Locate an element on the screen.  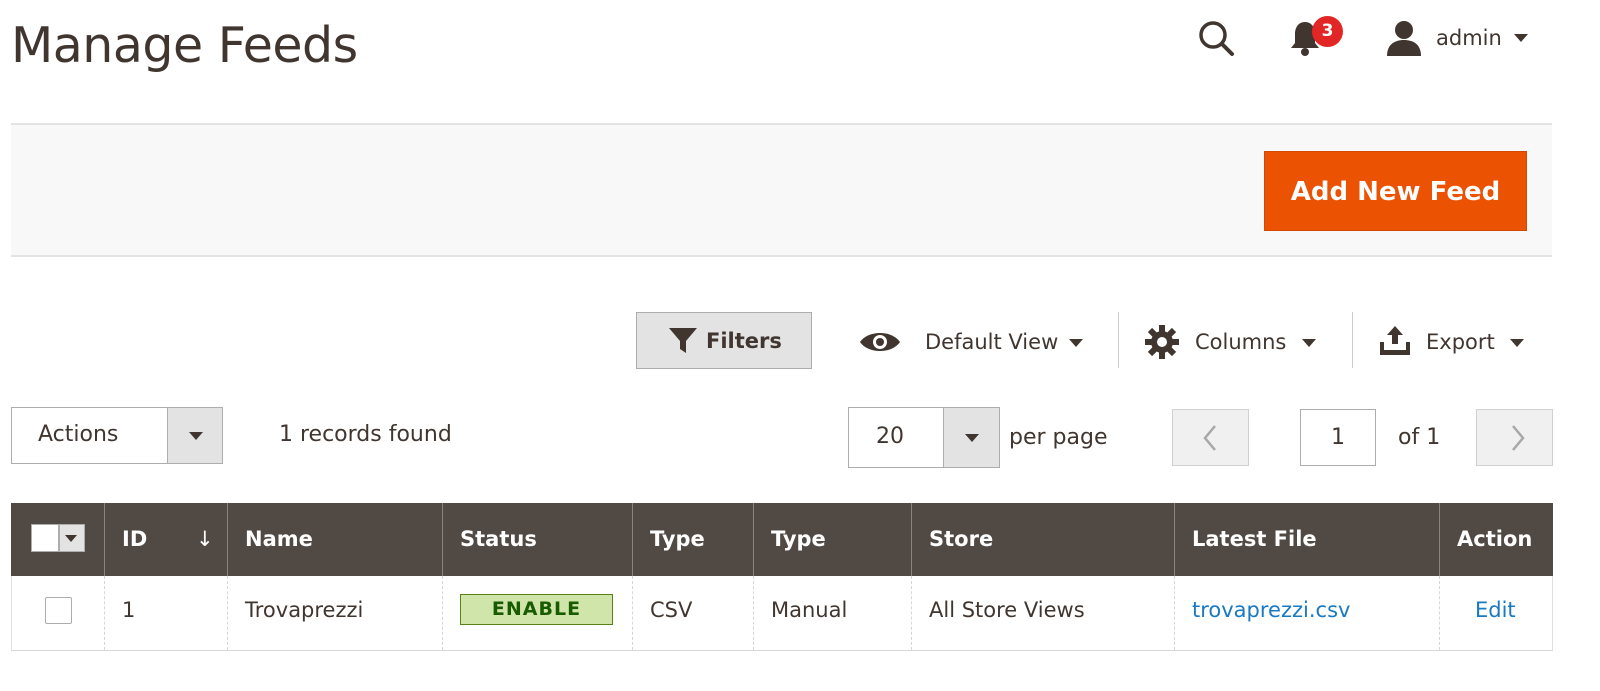
eye-icon is located at coordinates (880, 342).